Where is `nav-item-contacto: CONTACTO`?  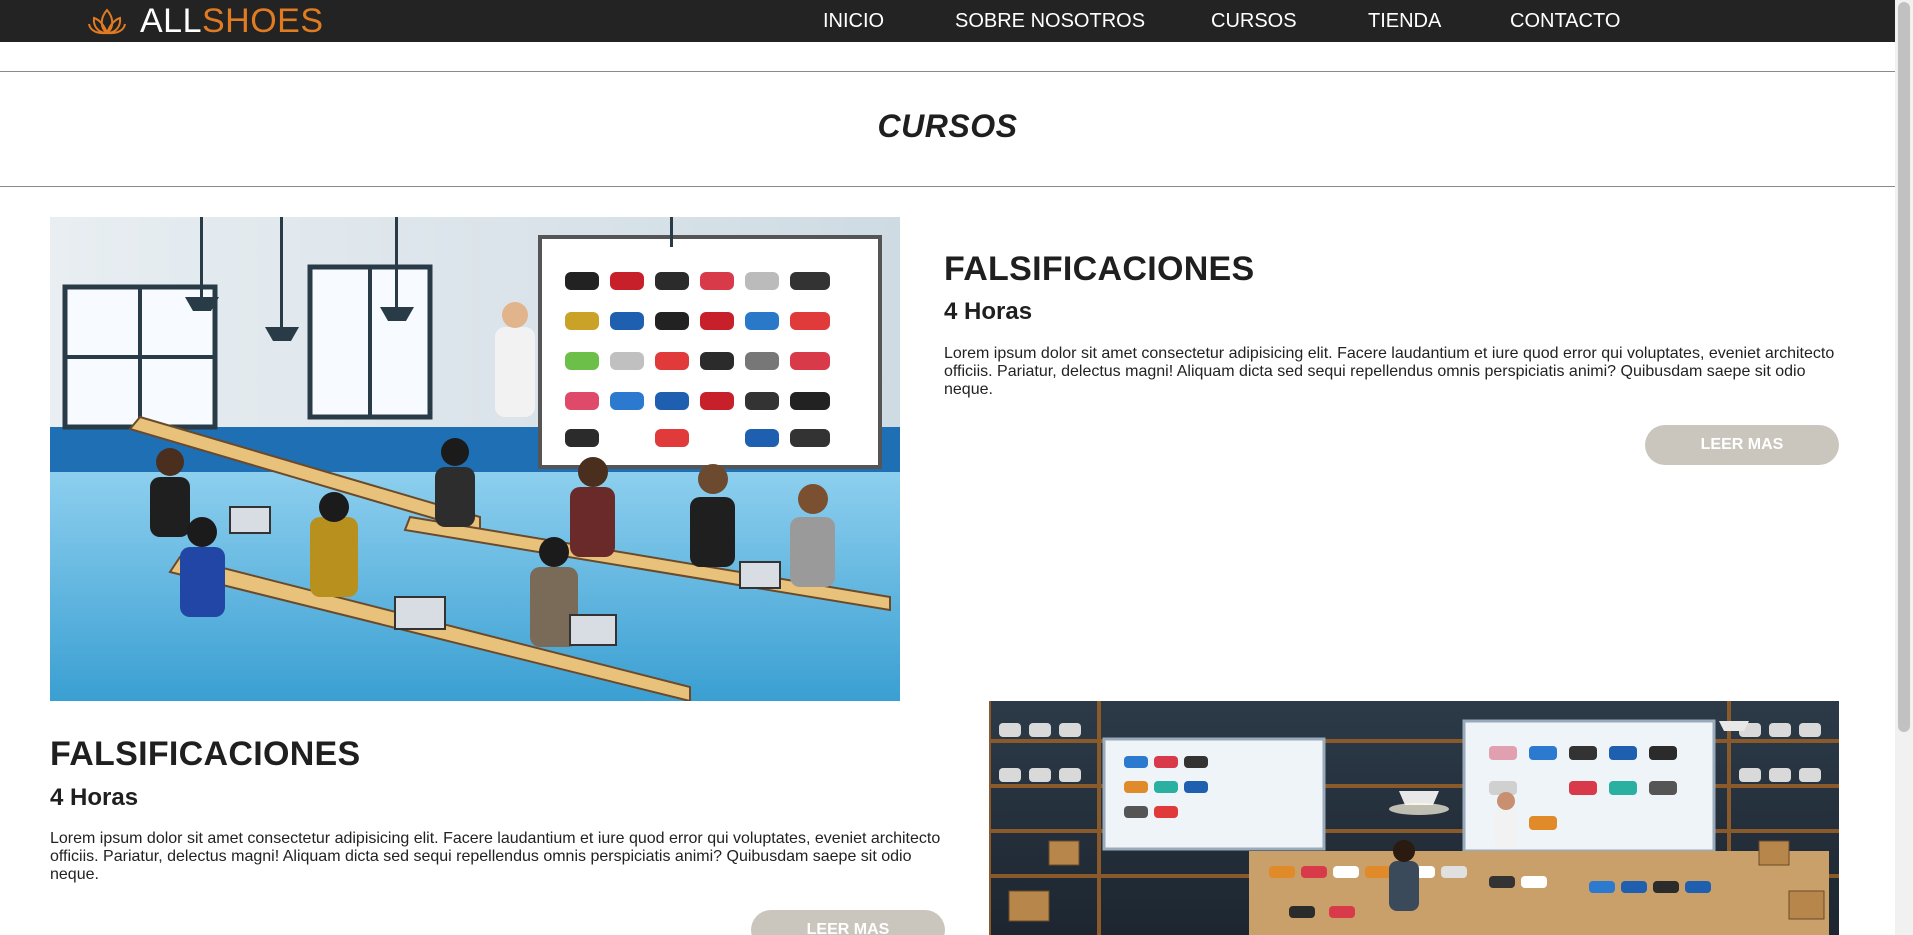
nav-item-contacto: CONTACTO is located at coordinates (1565, 21).